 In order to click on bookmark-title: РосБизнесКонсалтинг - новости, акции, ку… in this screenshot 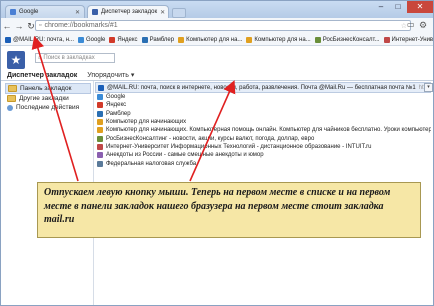, I will do `click(210, 138)`.